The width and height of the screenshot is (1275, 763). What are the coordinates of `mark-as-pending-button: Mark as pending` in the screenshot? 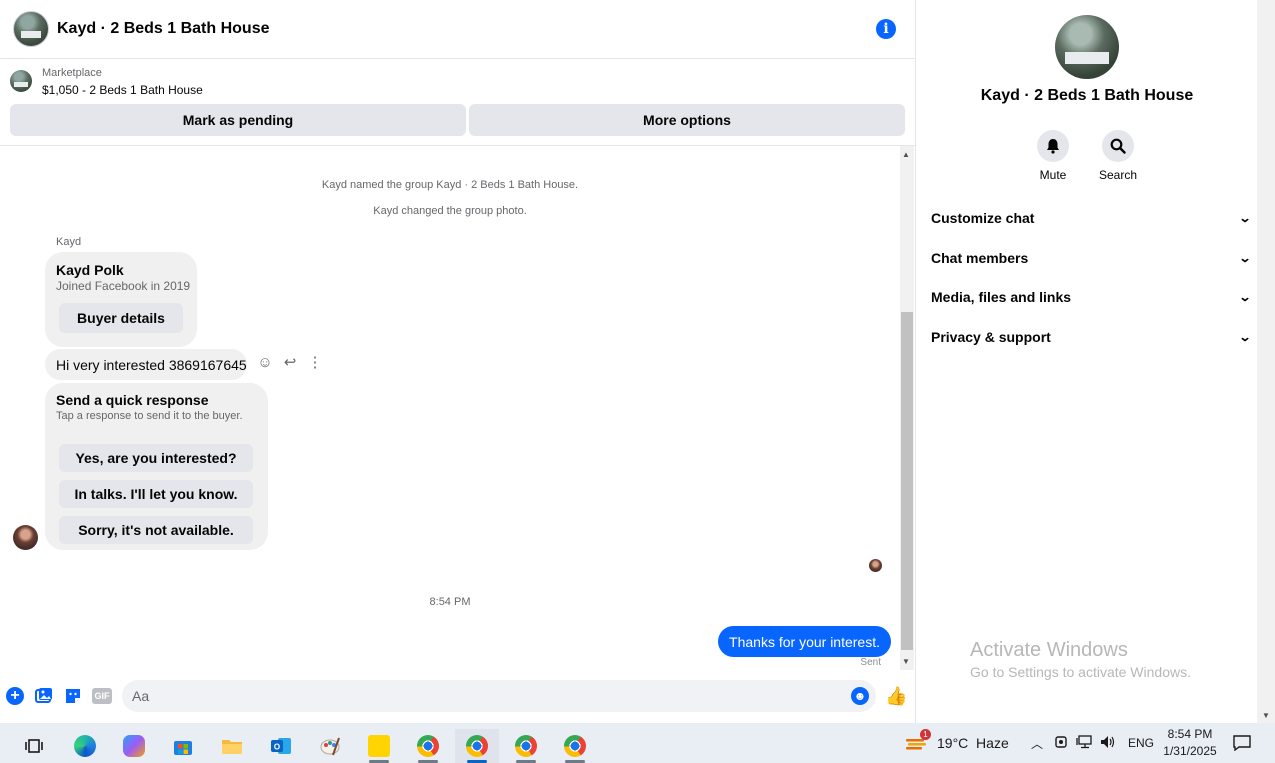 It's located at (238, 120).